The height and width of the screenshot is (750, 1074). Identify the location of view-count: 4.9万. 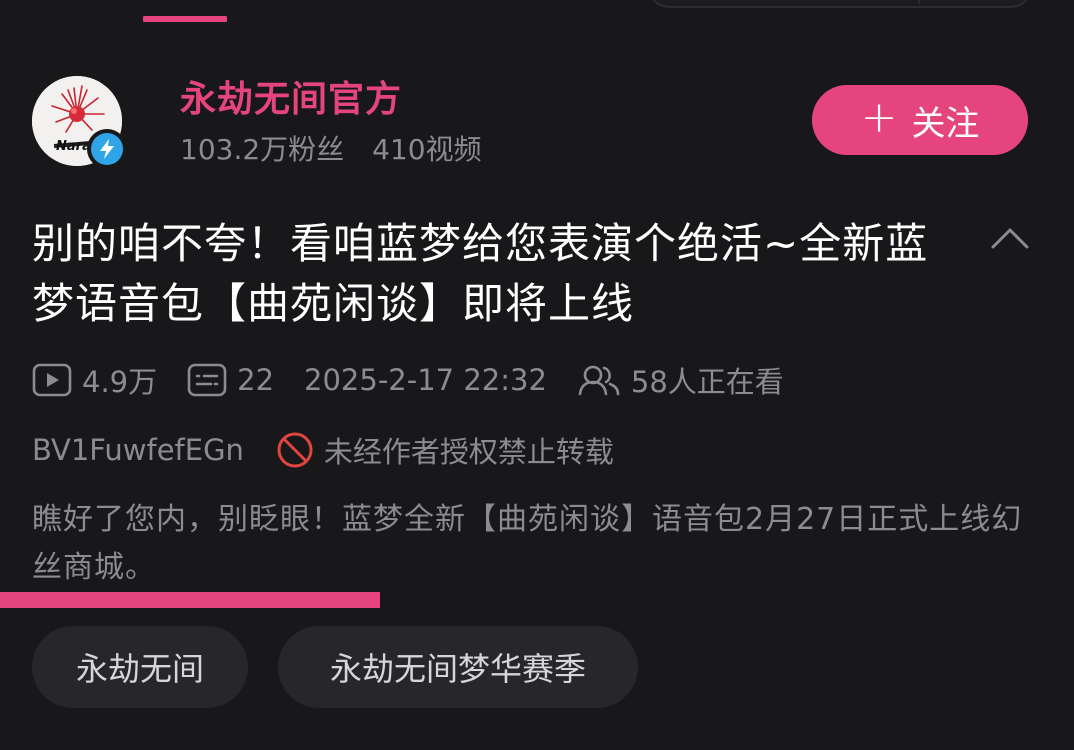
(94, 380).